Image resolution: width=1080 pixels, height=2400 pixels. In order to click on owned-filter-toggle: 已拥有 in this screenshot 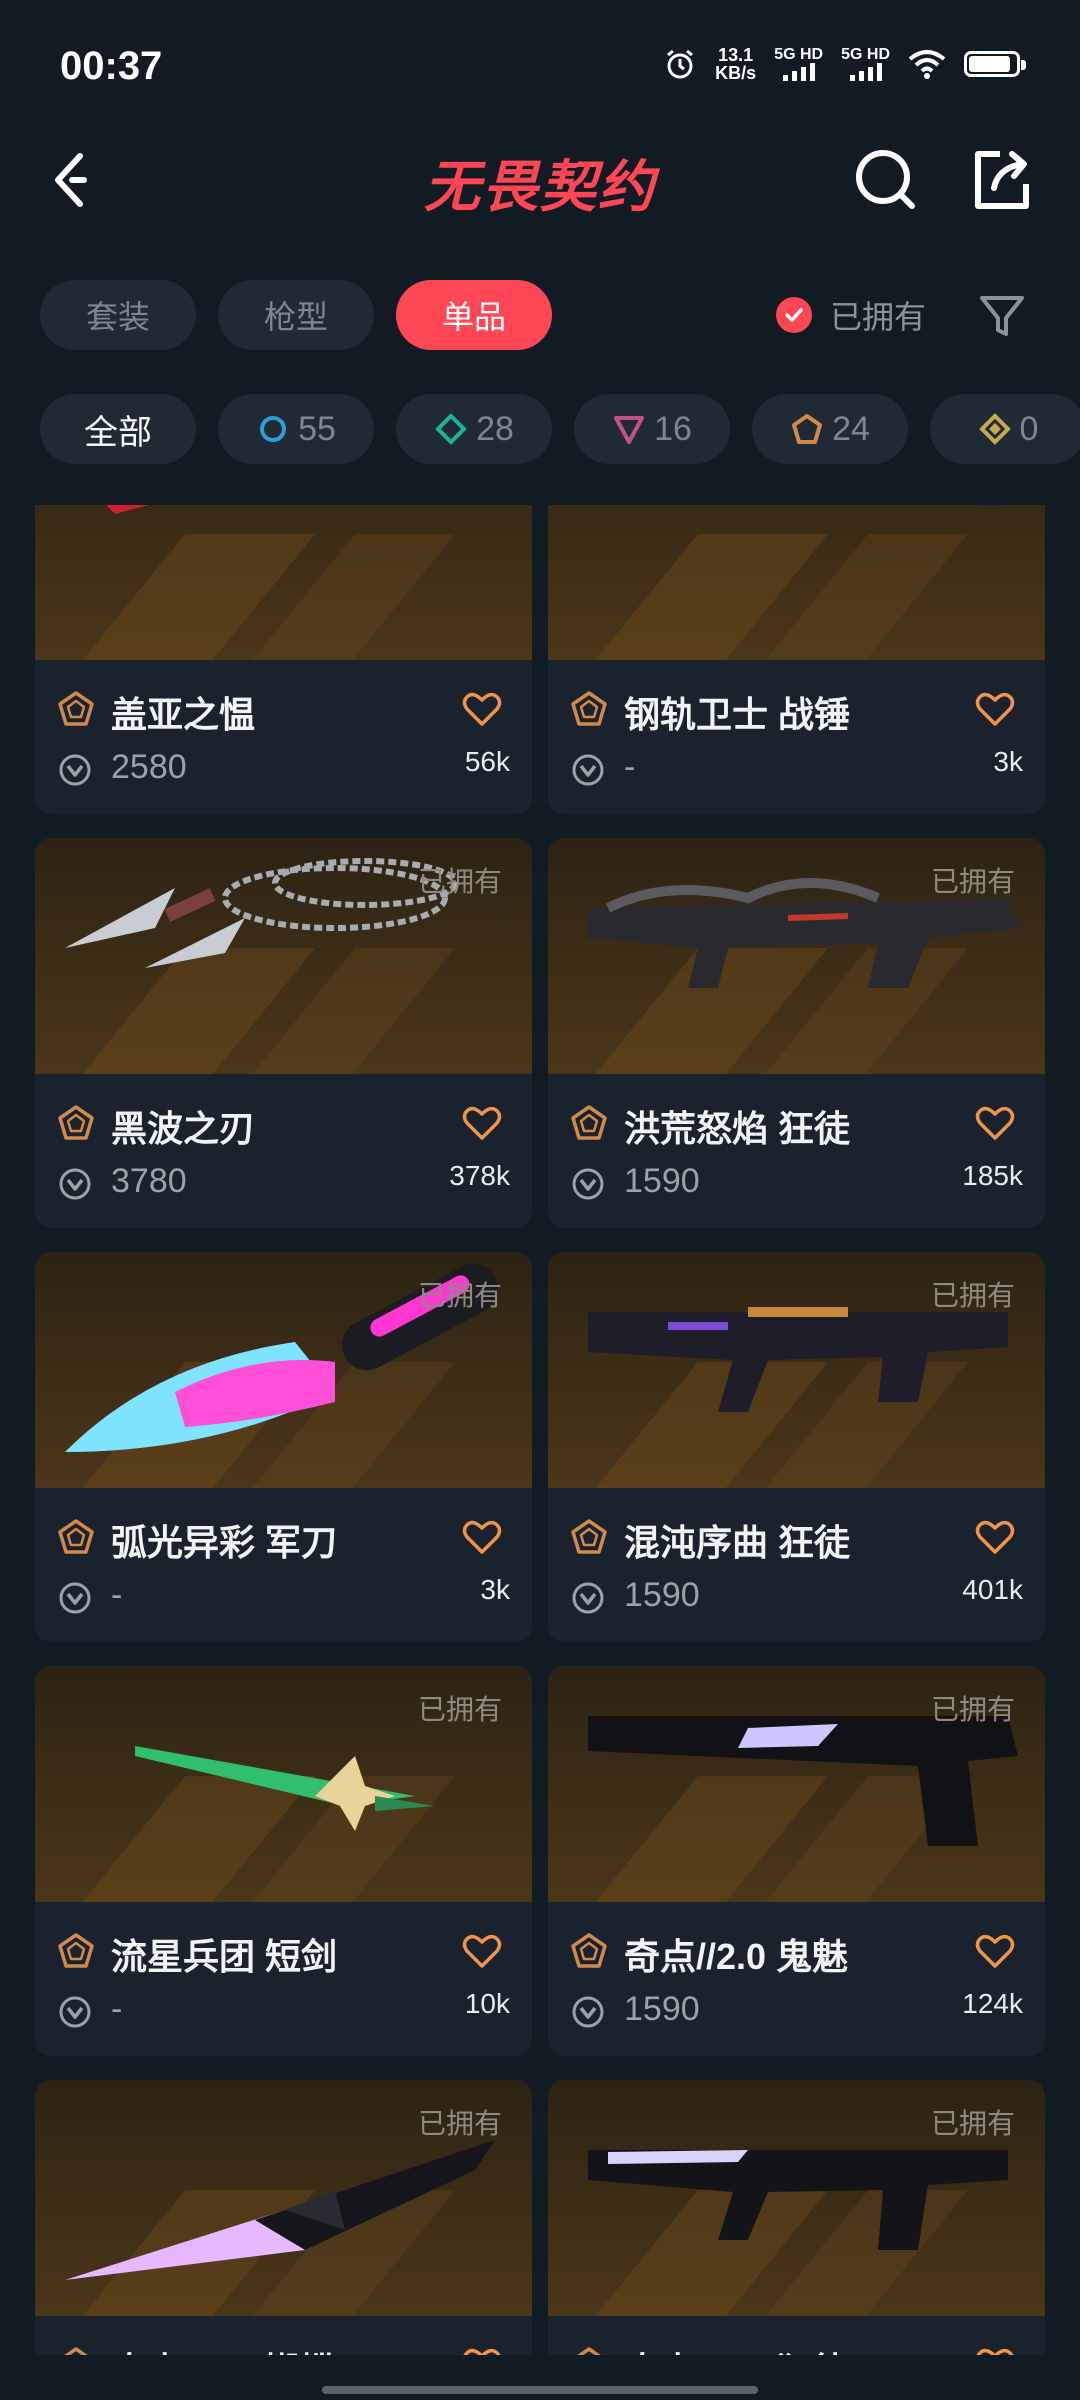, I will do `click(851, 315)`.